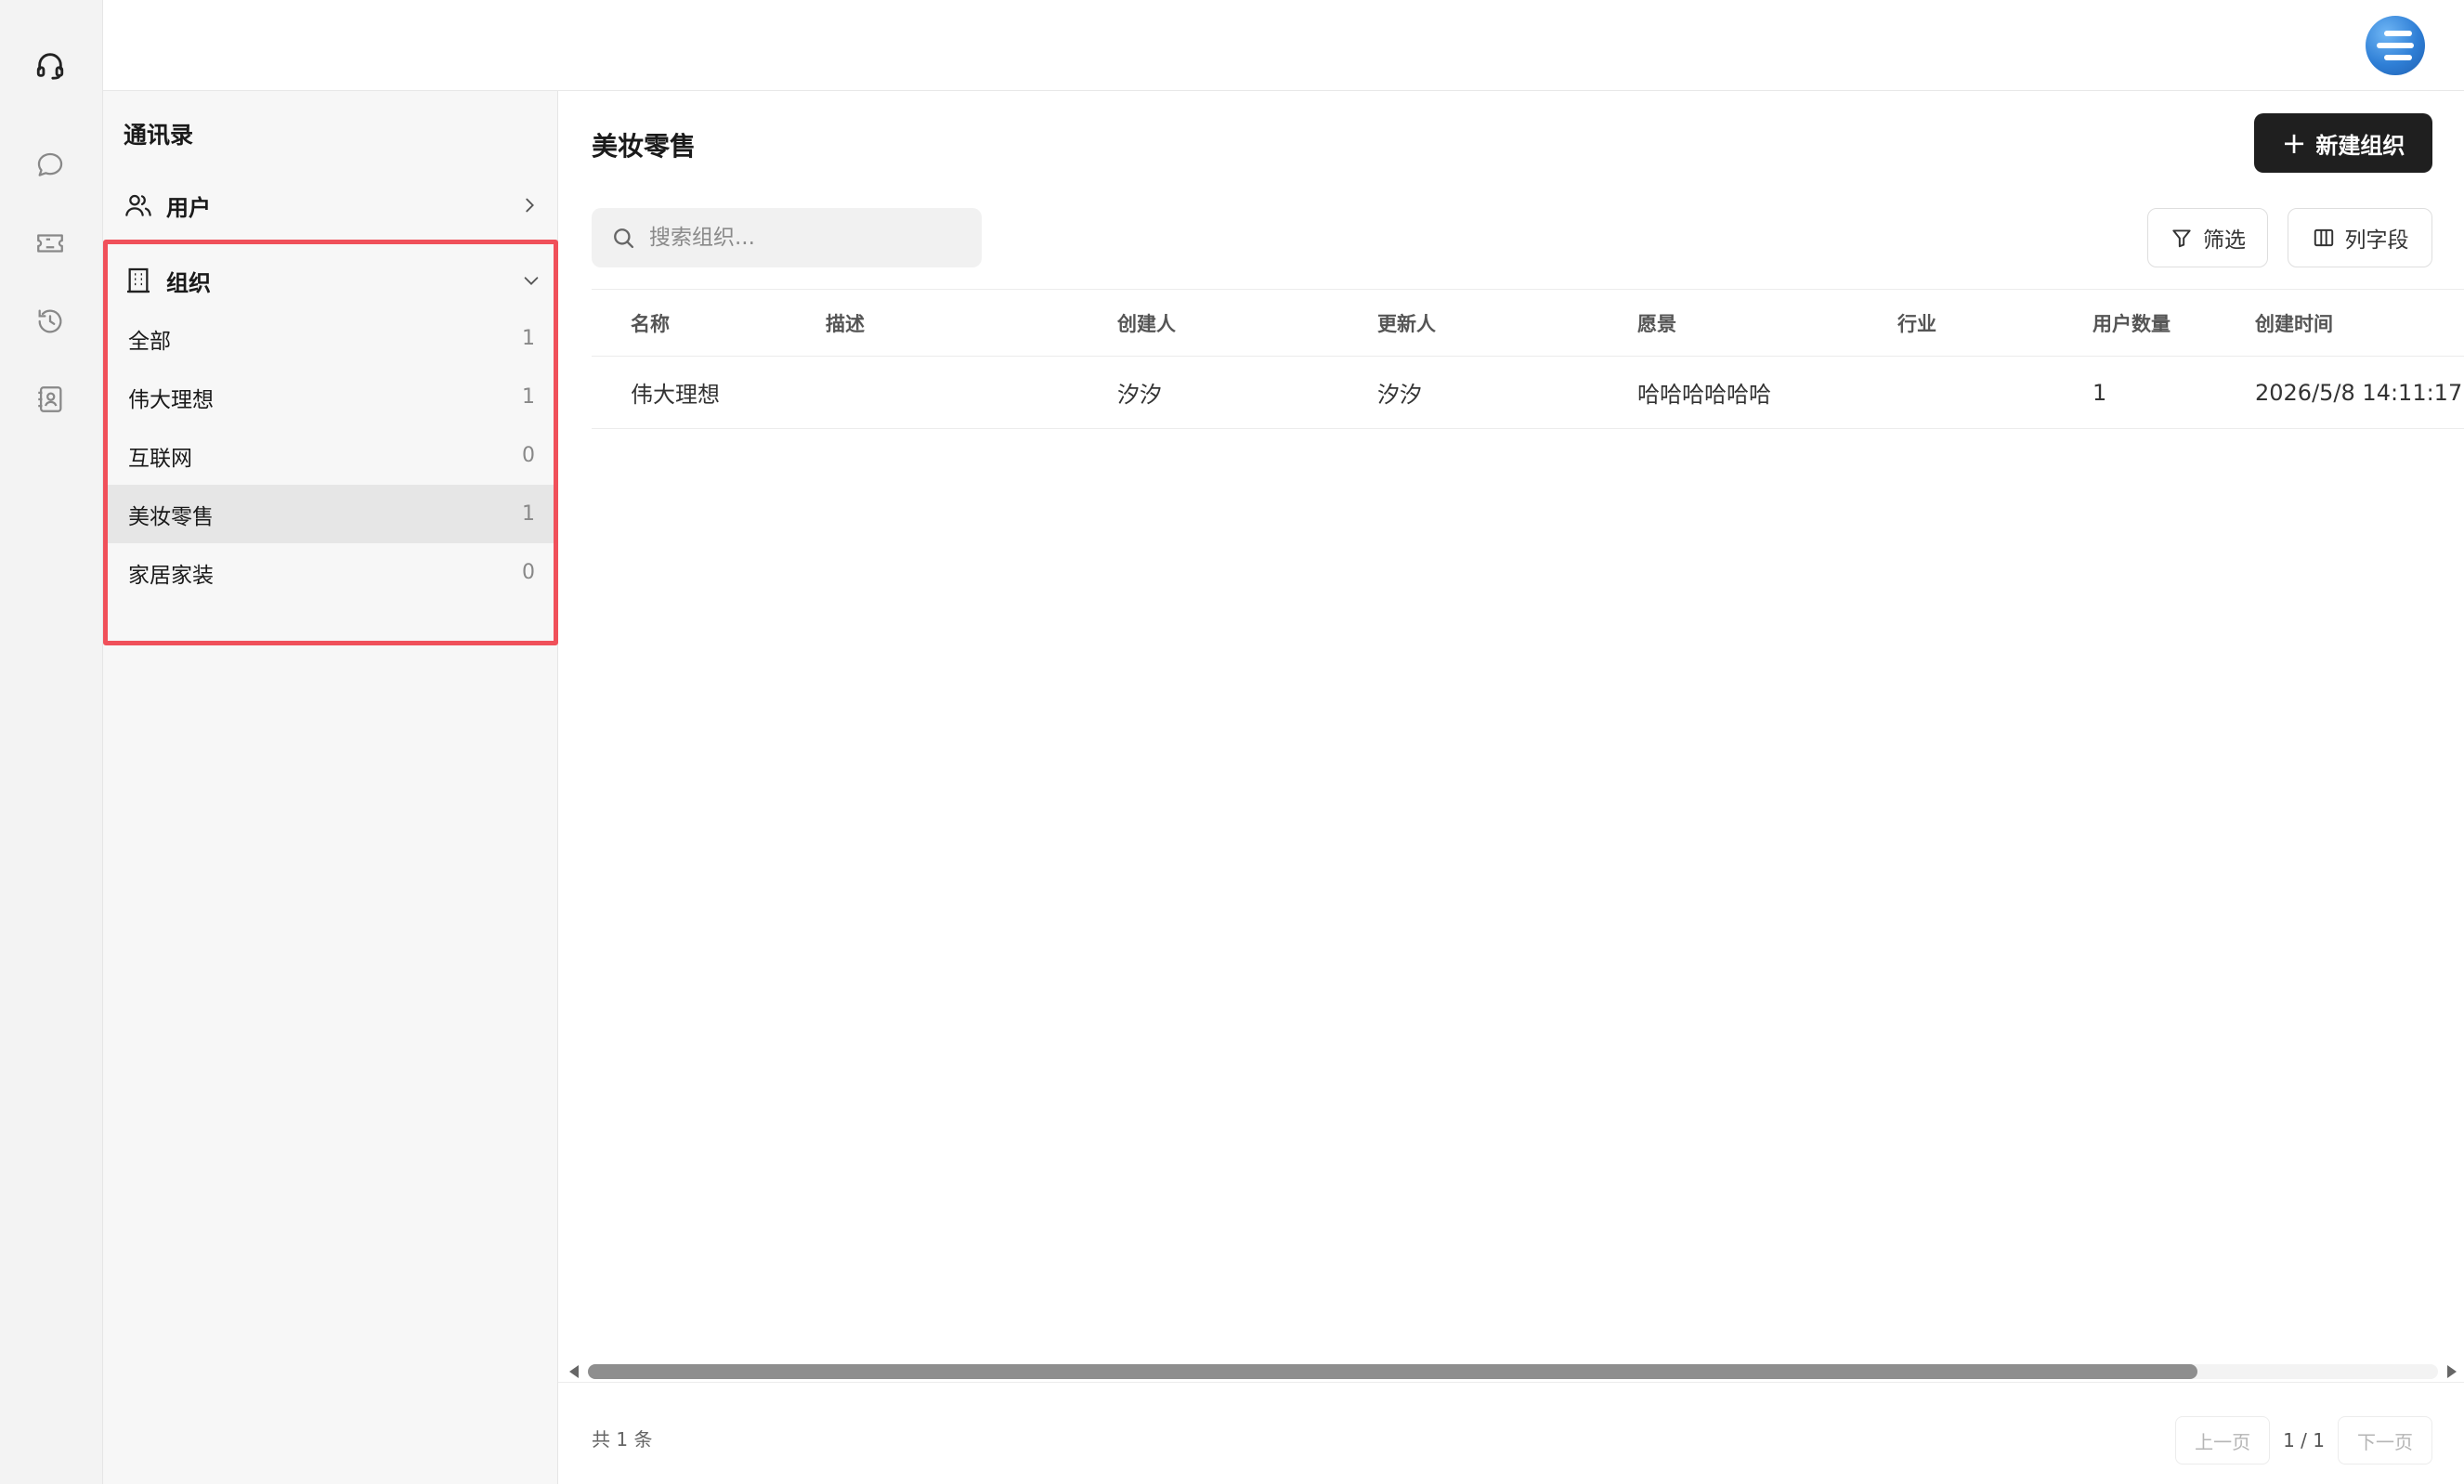  What do you see at coordinates (50, 165) in the screenshot?
I see `chat-icon` at bounding box center [50, 165].